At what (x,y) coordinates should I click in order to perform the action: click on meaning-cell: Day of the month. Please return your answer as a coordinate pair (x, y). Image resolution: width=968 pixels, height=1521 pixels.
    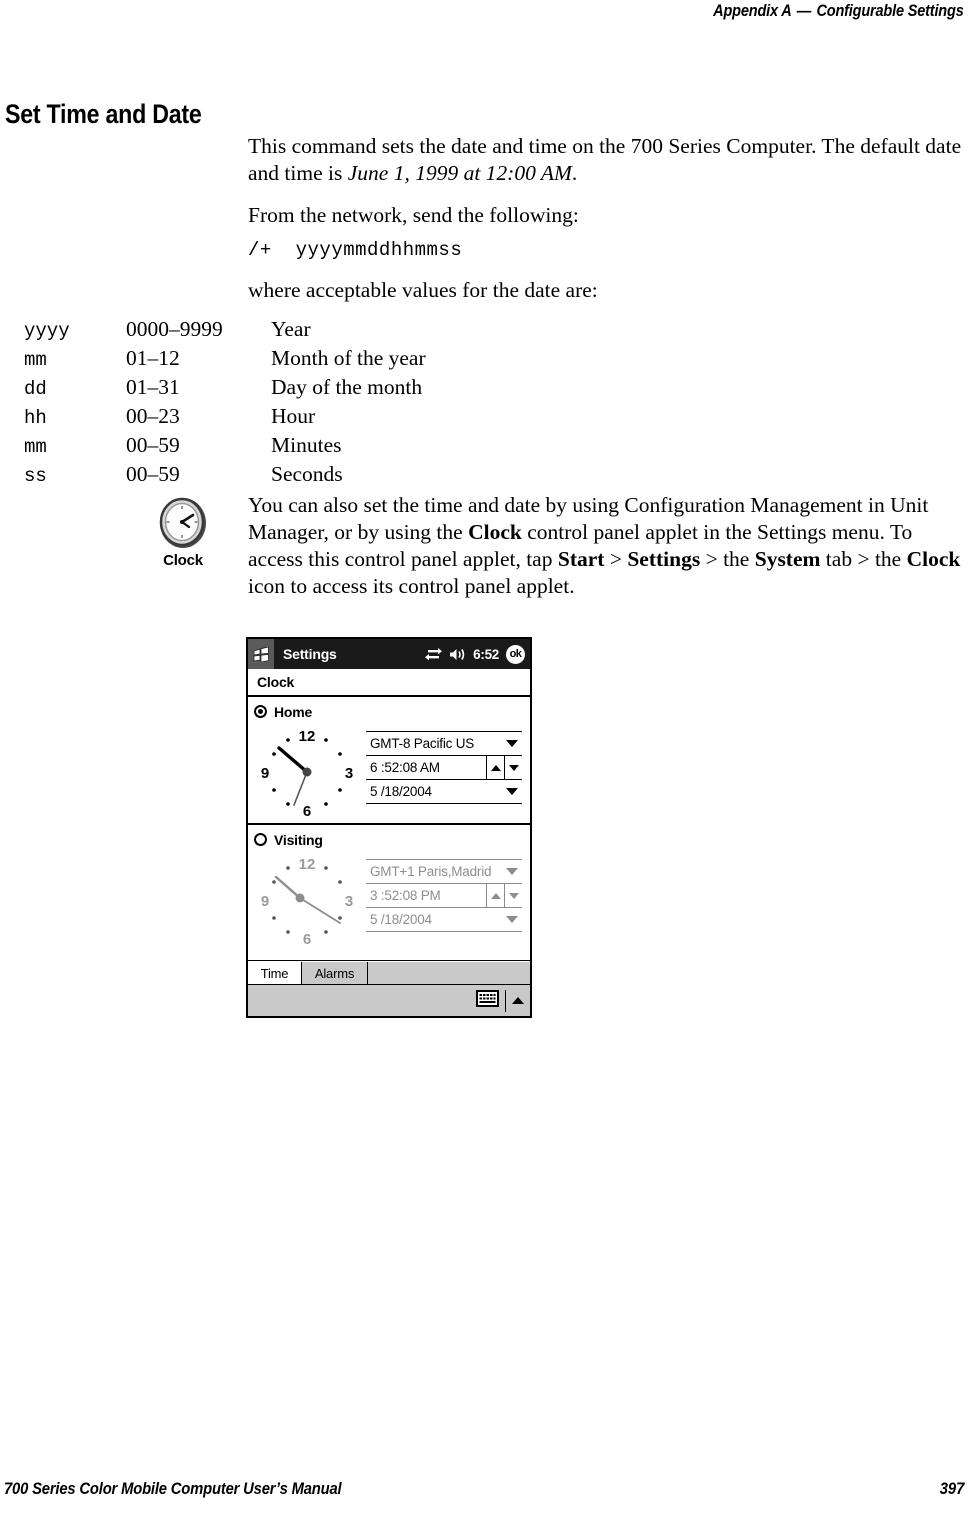
    Looking at the image, I should click on (347, 387).